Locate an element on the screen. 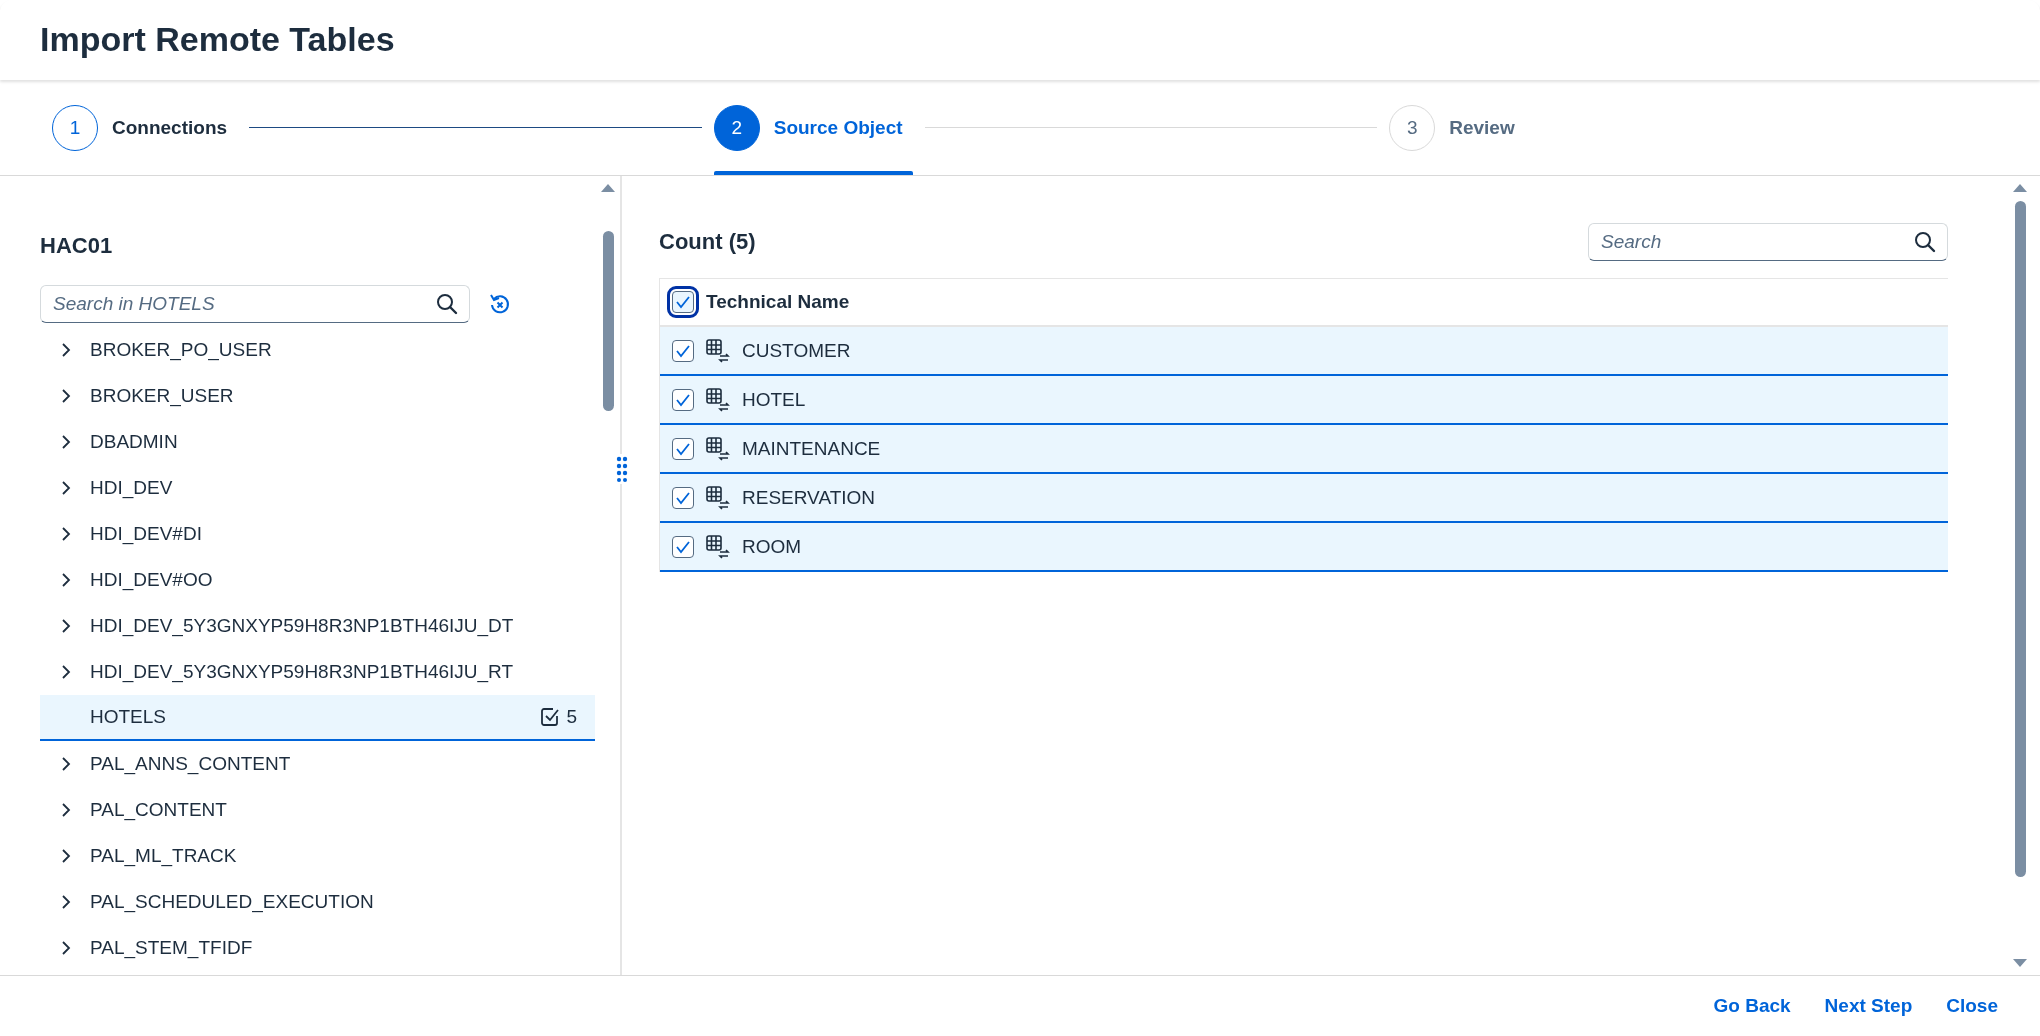 The width and height of the screenshot is (2040, 1036). table-cell: CUSTOMER is located at coordinates (796, 350).